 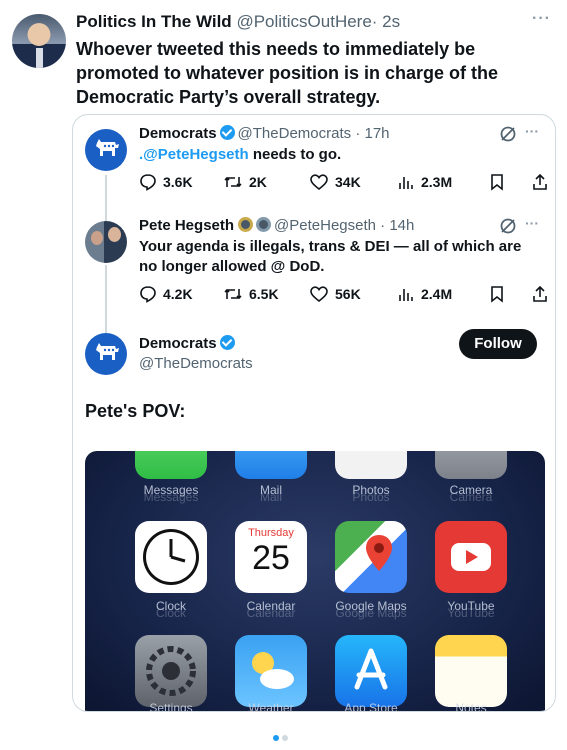 I want to click on notes-app-icon, so click(x=471, y=671).